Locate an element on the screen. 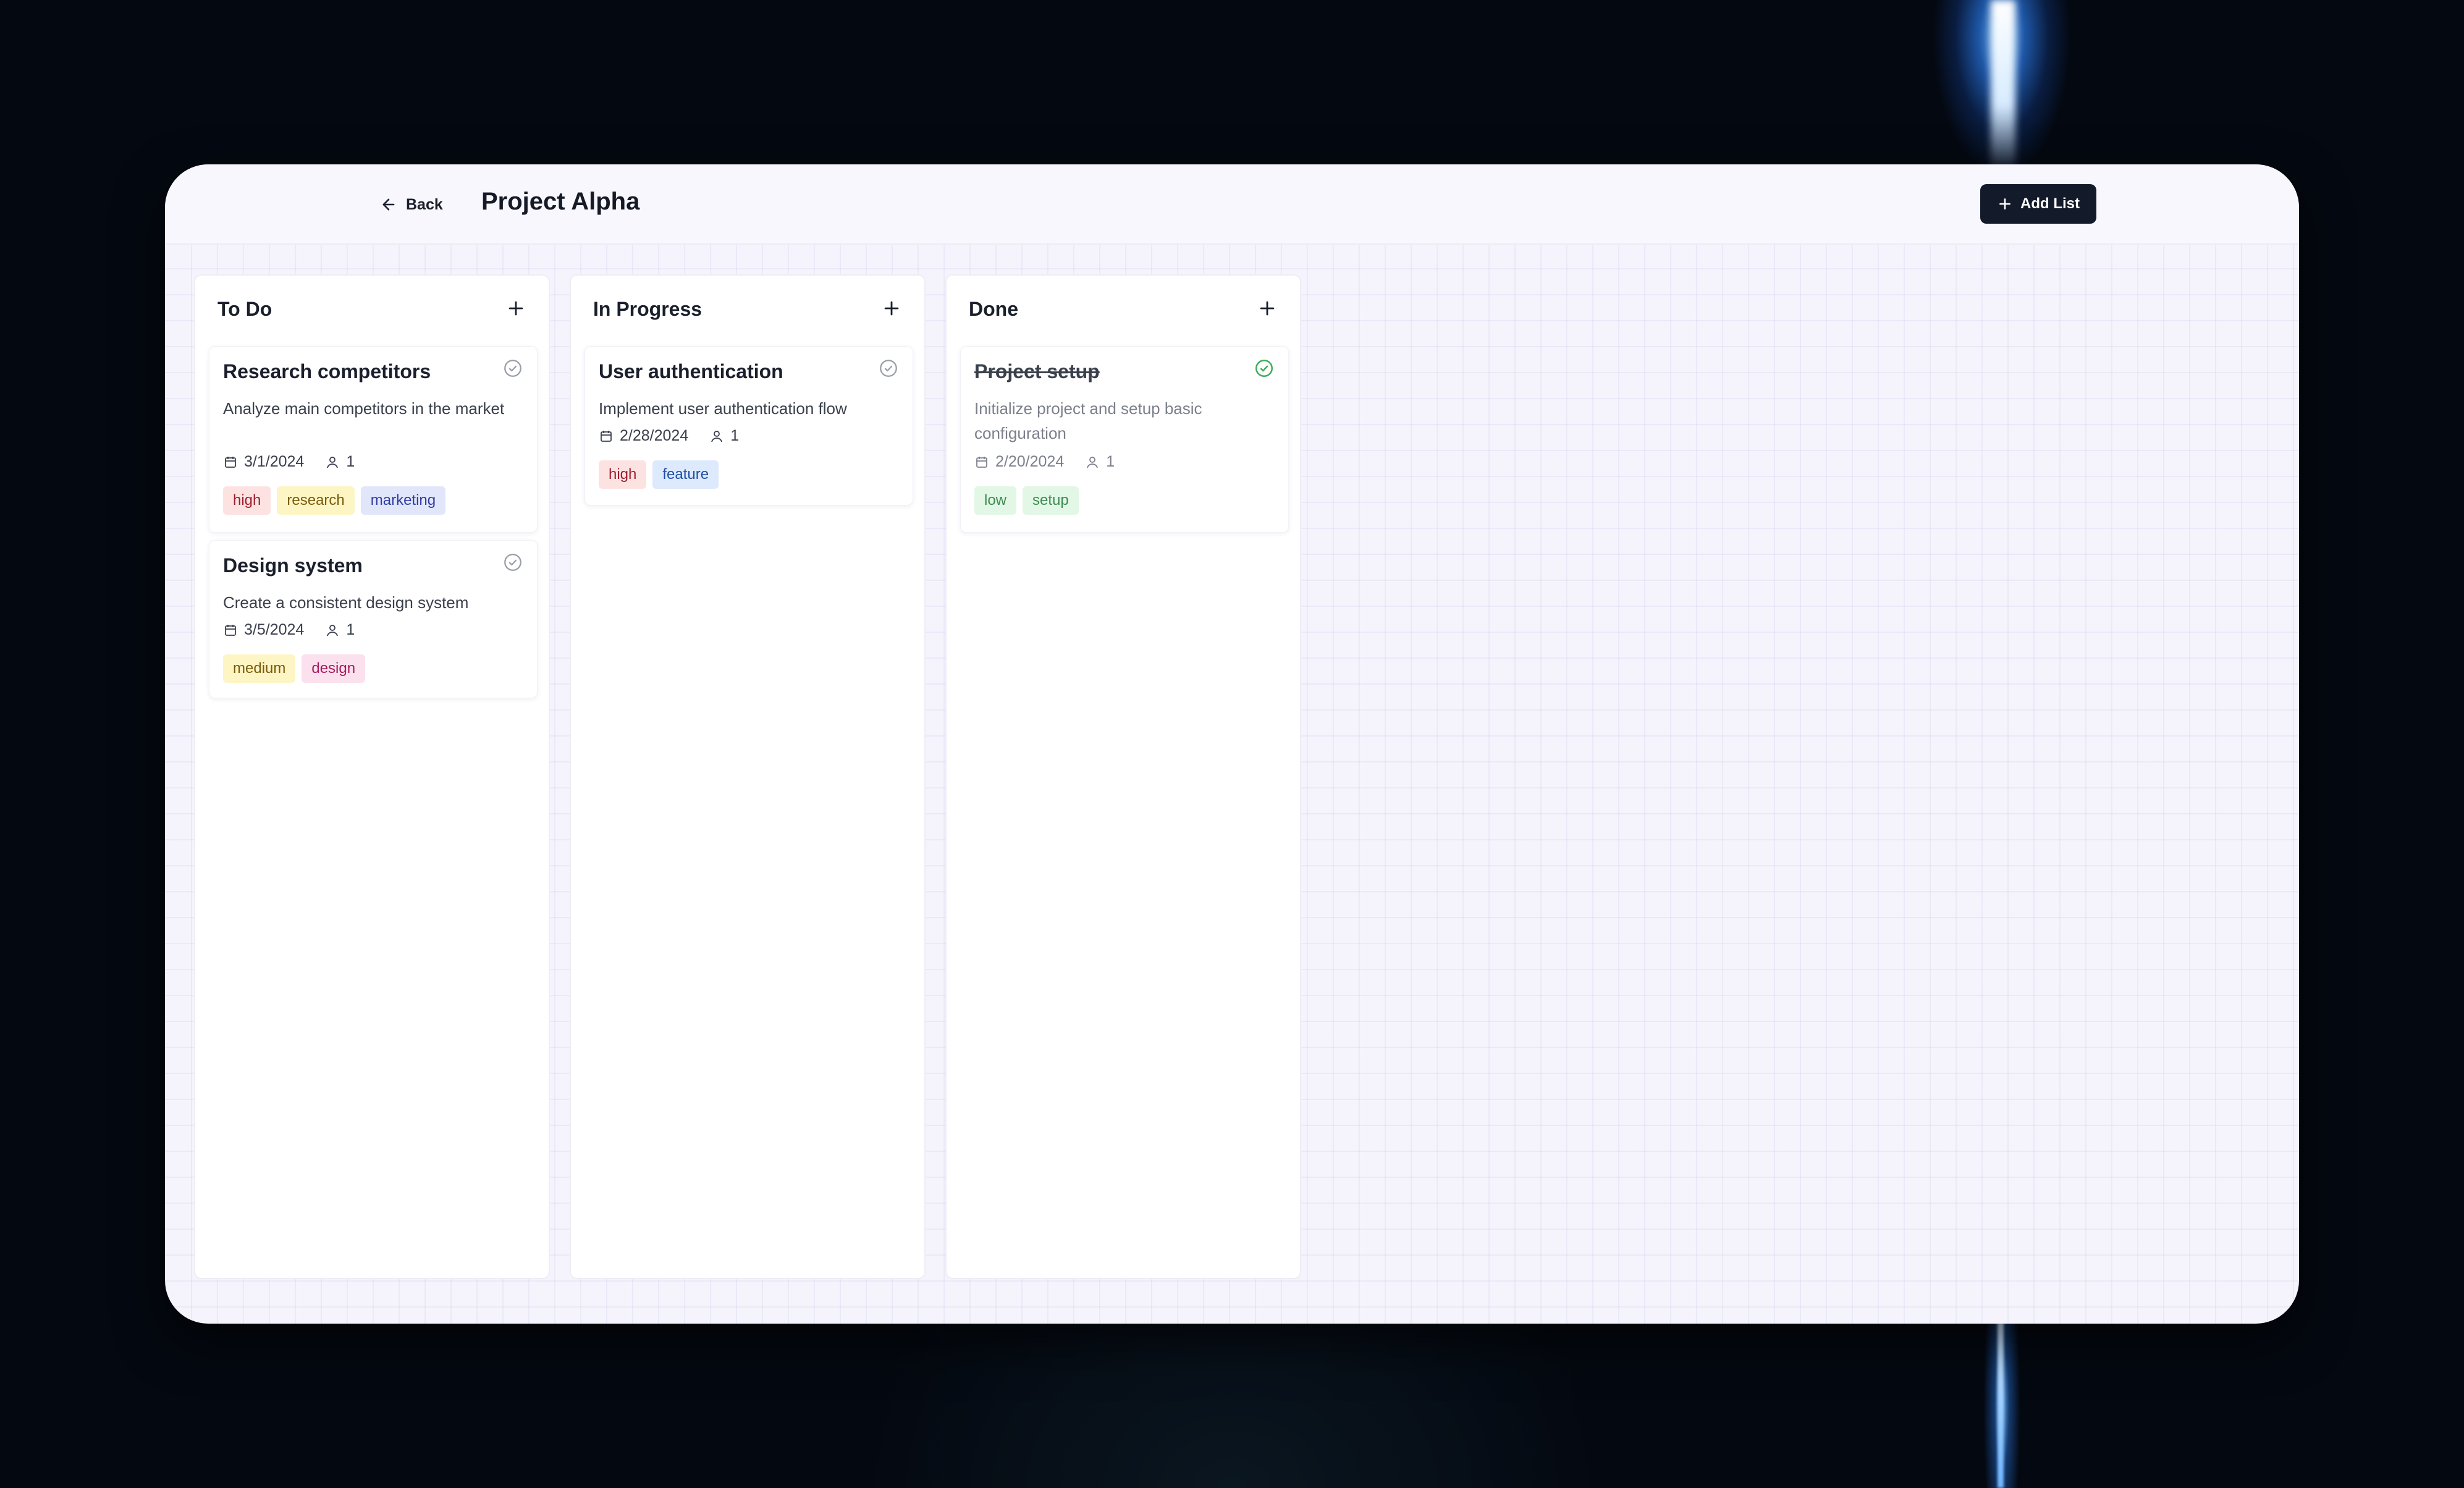  list-title: Done is located at coordinates (993, 309).